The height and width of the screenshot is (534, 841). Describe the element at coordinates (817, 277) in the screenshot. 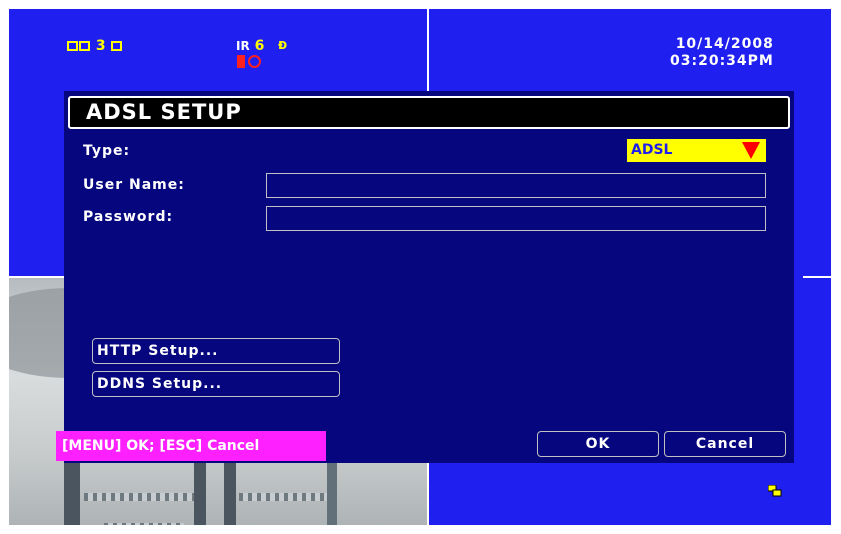

I see `quad-divider-horizontal-right` at that location.